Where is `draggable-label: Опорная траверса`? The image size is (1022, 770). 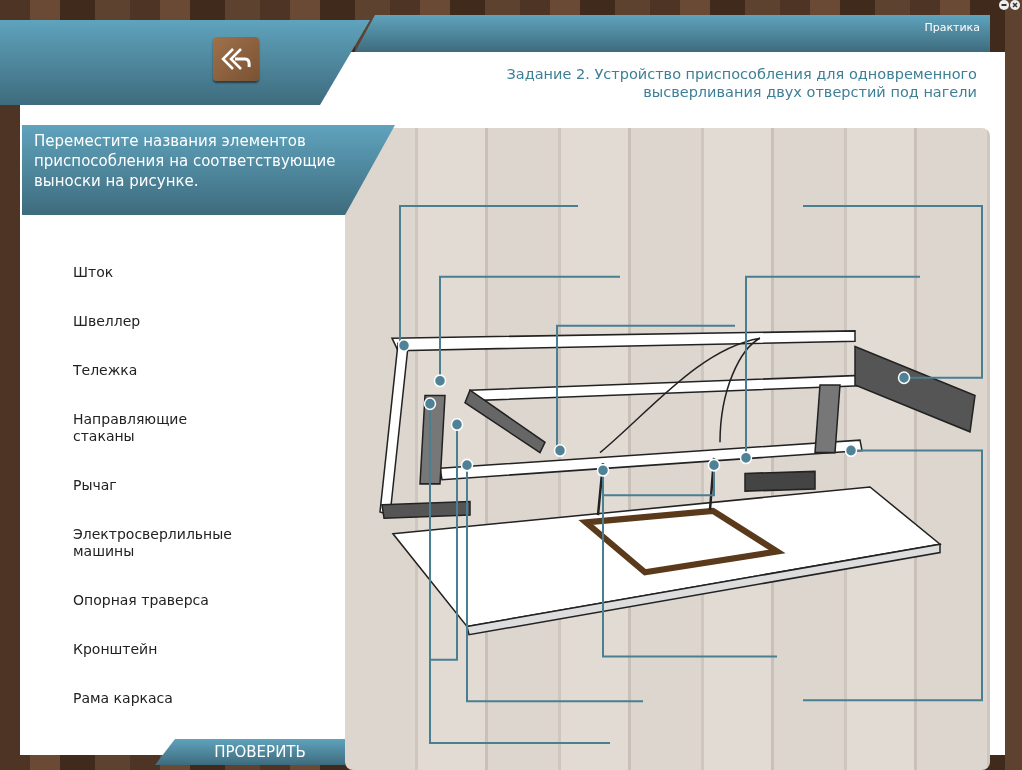
draggable-label: Опорная траверса is located at coordinates (157, 600).